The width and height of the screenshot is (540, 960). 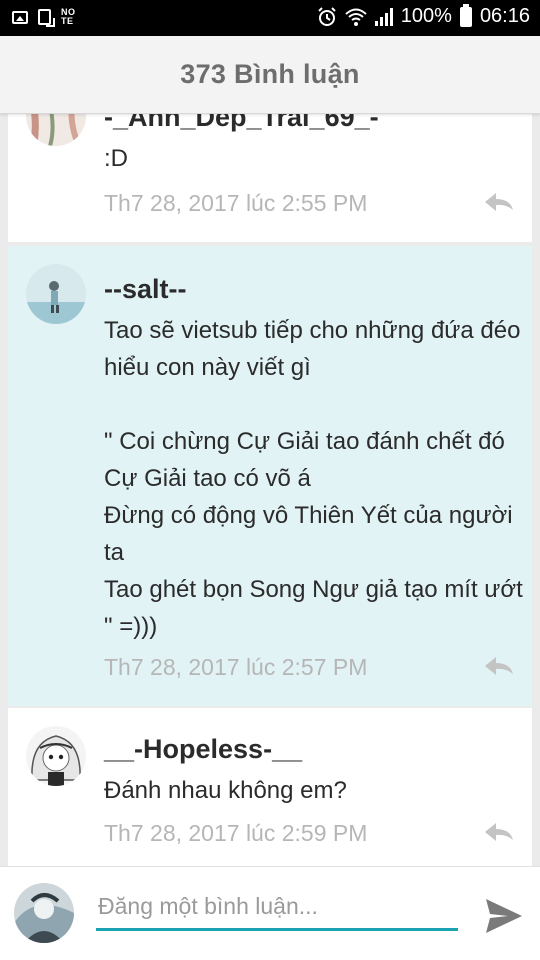 What do you see at coordinates (46, 18) in the screenshot?
I see `document-icon` at bounding box center [46, 18].